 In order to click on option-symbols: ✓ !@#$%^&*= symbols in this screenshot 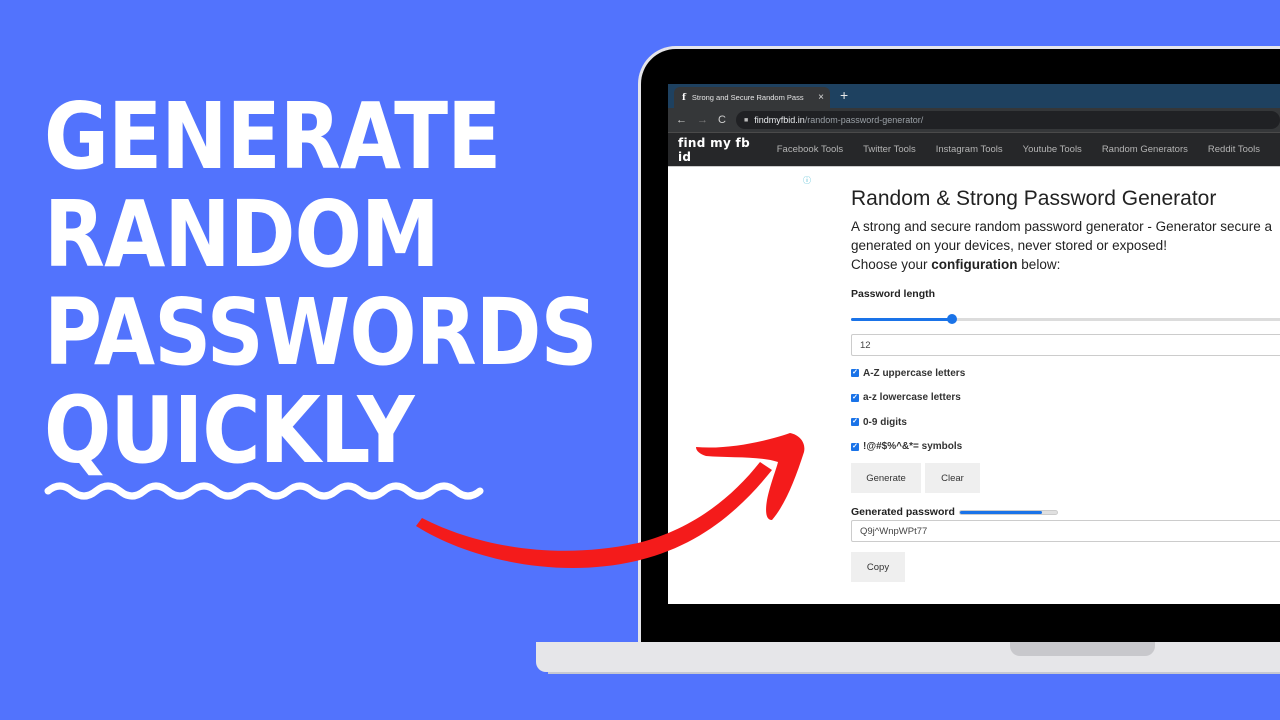, I will do `click(1065, 447)`.